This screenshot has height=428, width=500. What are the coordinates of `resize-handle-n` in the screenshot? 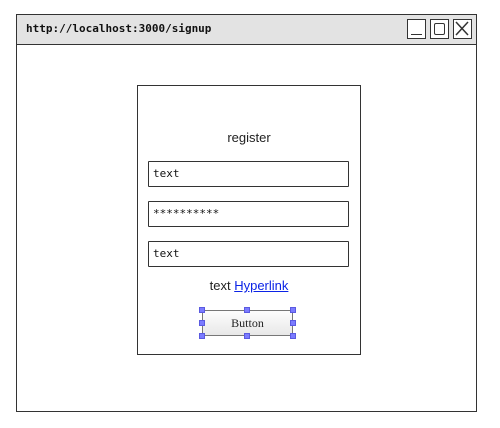 It's located at (247, 310).